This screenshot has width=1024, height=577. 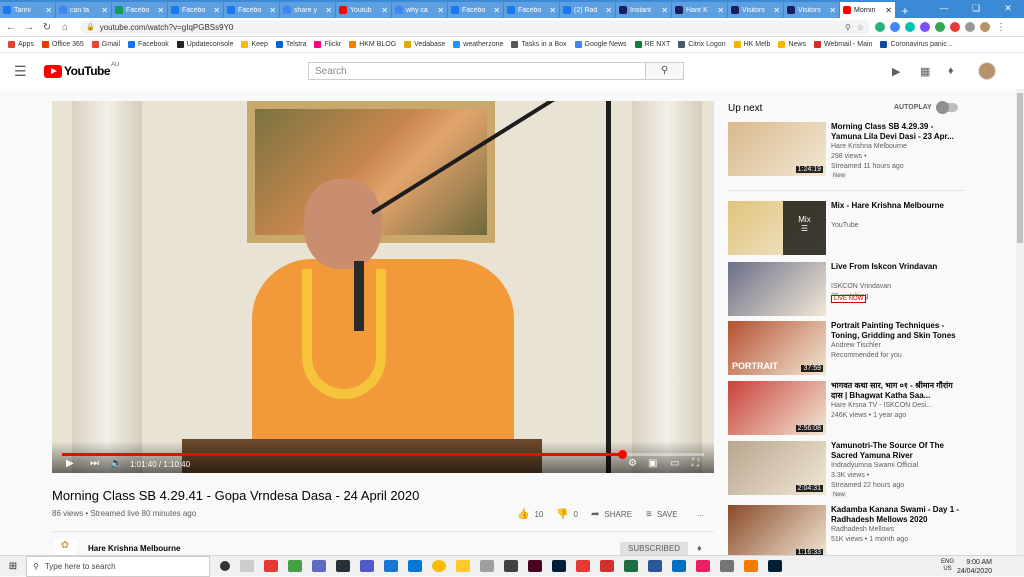 What do you see at coordinates (1020, 168) in the screenshot?
I see `scrollbar-thumb` at bounding box center [1020, 168].